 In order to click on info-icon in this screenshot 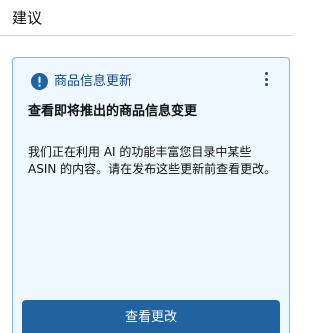, I will do `click(39, 81)`.